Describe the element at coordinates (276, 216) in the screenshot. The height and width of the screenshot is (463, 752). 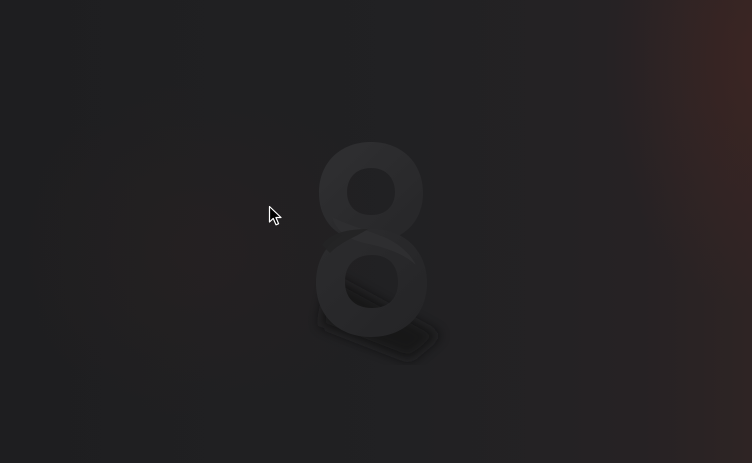
I see `mouse-pointer-icon` at that location.